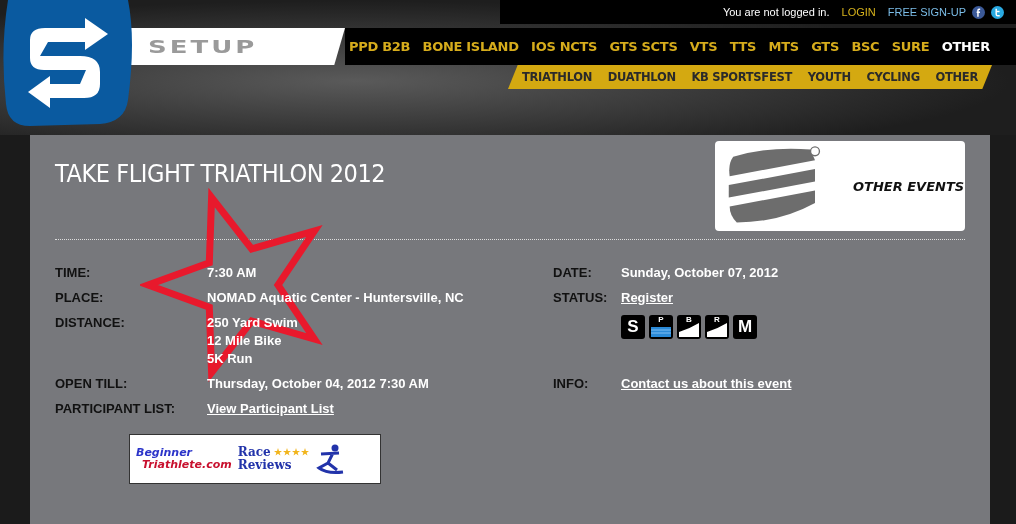 The height and width of the screenshot is (524, 1016). Describe the element at coordinates (783, 46) in the screenshot. I see `nav-tab: MTS` at that location.